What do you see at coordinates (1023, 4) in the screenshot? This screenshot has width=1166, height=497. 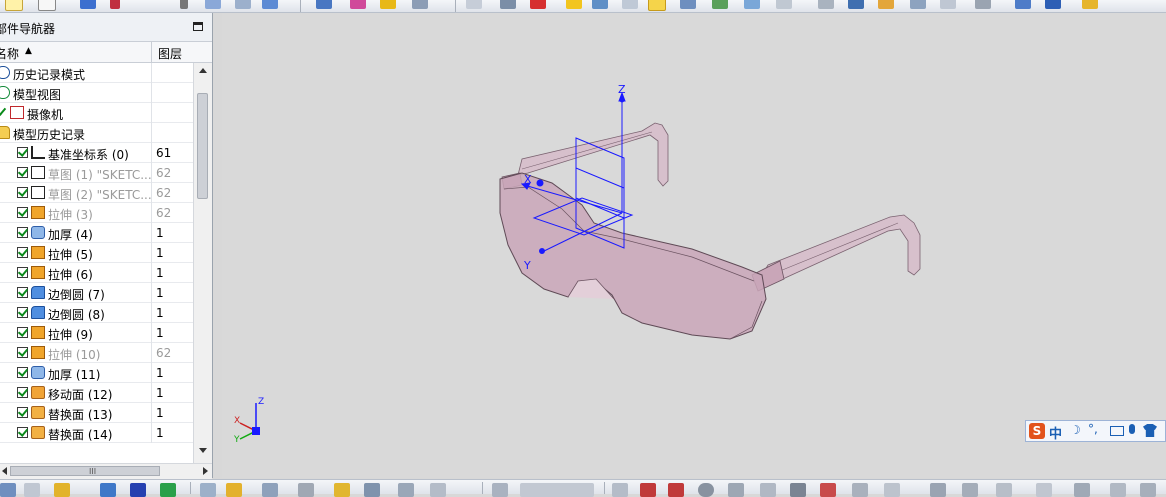 I see `cube-view-icon` at bounding box center [1023, 4].